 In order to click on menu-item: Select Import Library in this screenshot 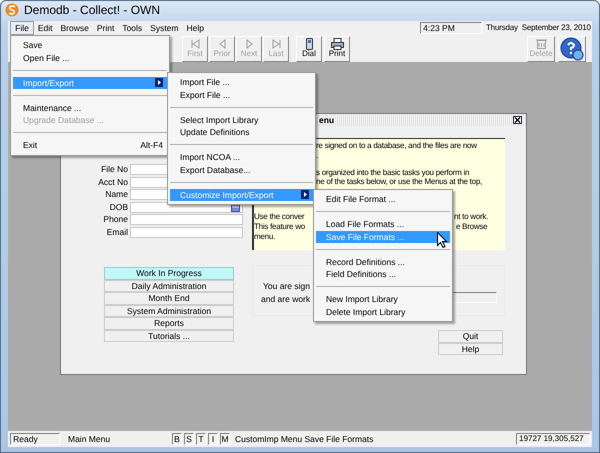, I will do `click(241, 120)`.